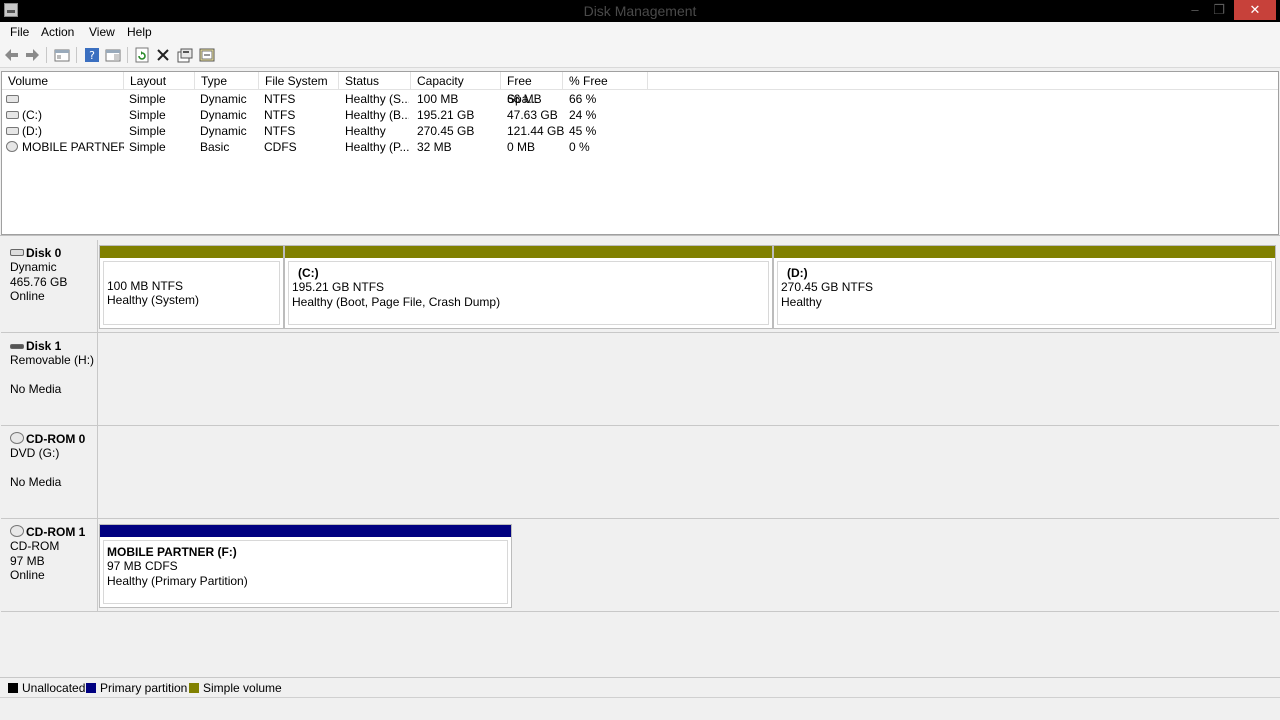  Describe the element at coordinates (521, 147) in the screenshot. I see `volume-free-space: 0 MB` at that location.